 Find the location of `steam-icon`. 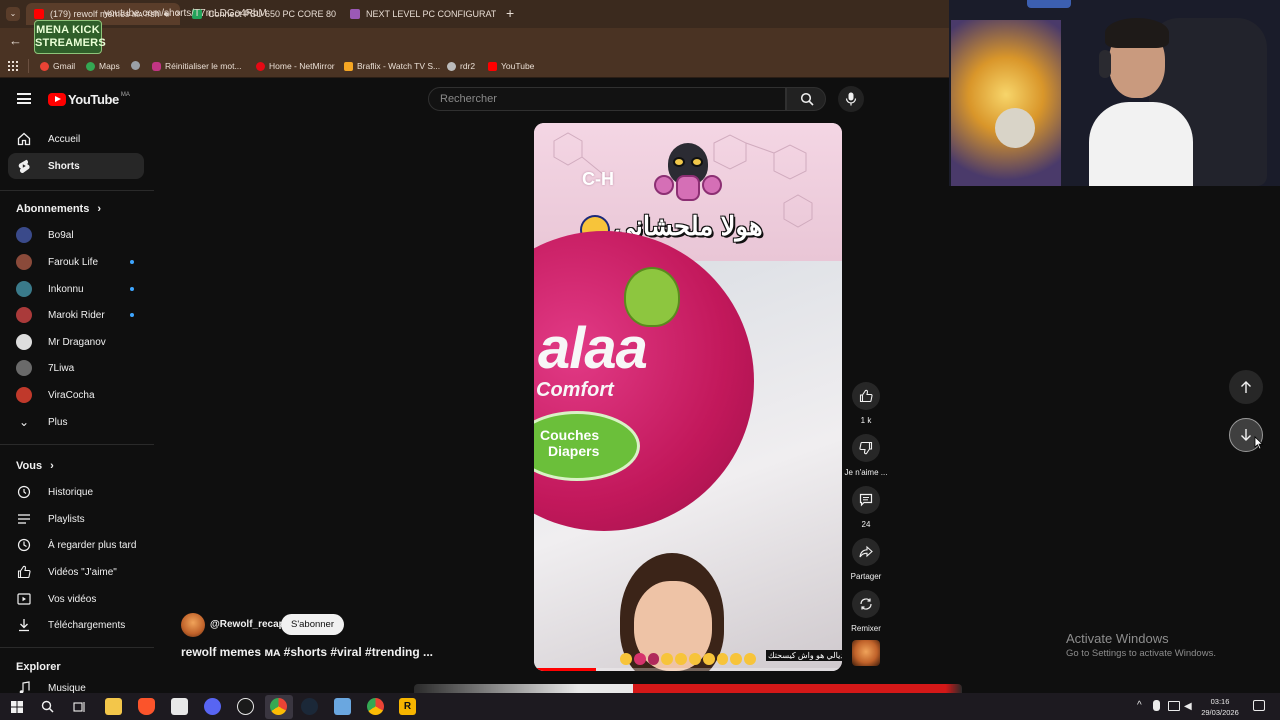

steam-icon is located at coordinates (309, 706).